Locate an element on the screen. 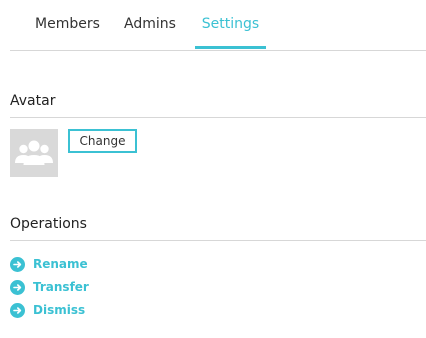  group-icon is located at coordinates (34, 152).